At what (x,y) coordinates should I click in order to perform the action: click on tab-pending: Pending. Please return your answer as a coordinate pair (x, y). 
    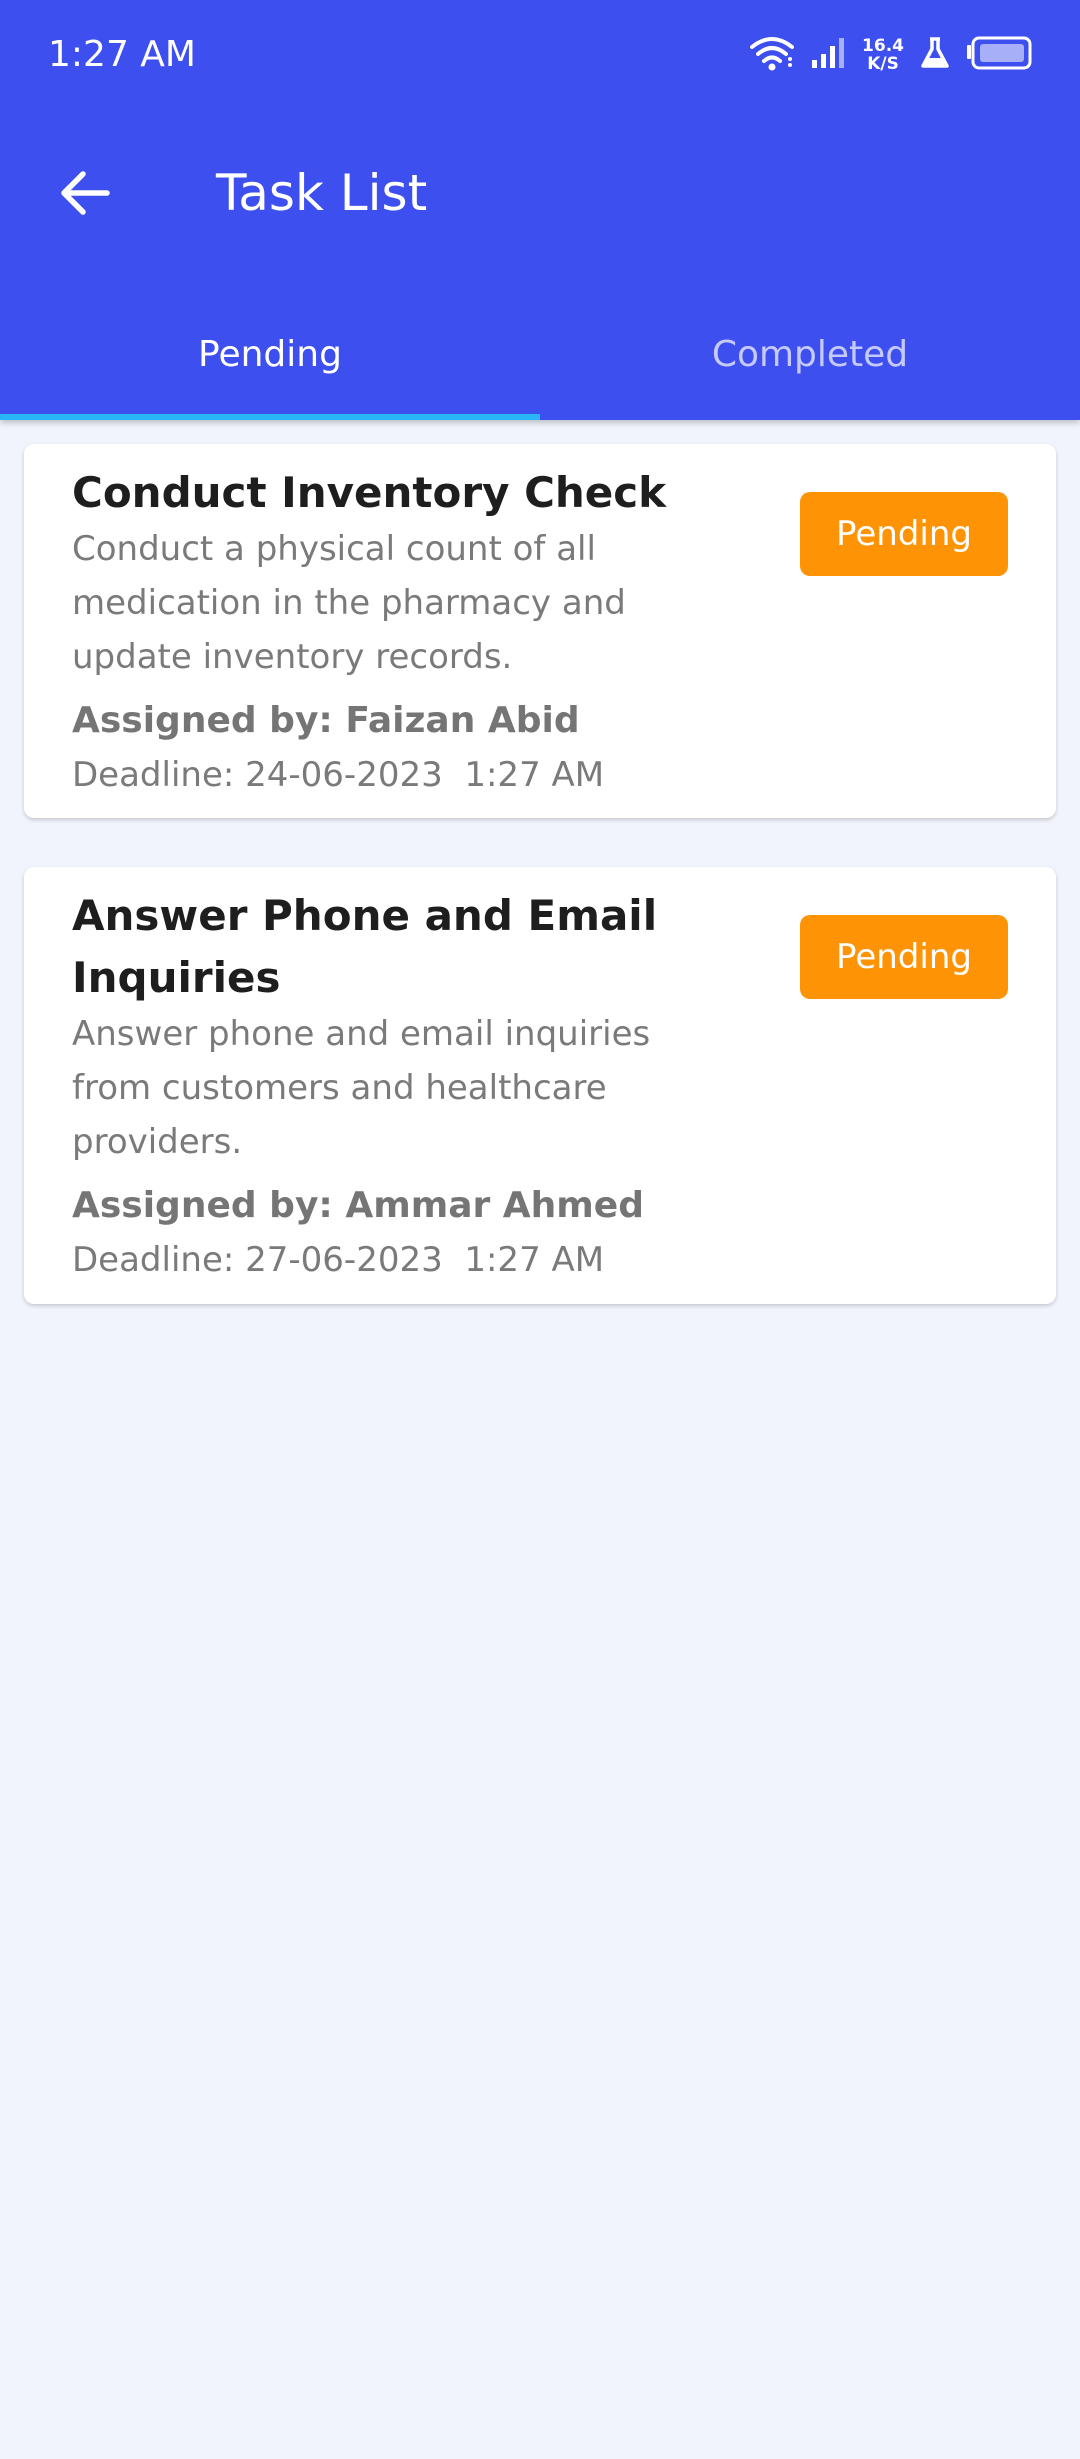
    Looking at the image, I should click on (270, 360).